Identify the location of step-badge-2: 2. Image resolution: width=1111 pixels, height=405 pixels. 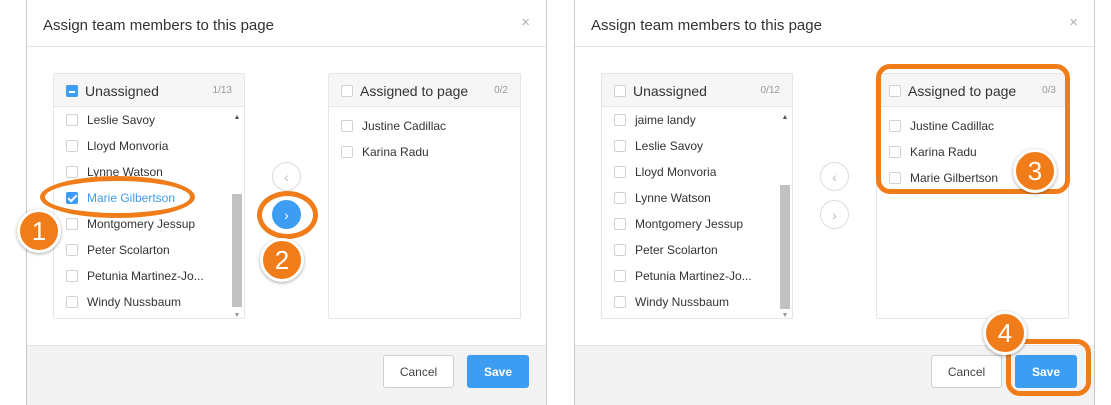
(282, 260).